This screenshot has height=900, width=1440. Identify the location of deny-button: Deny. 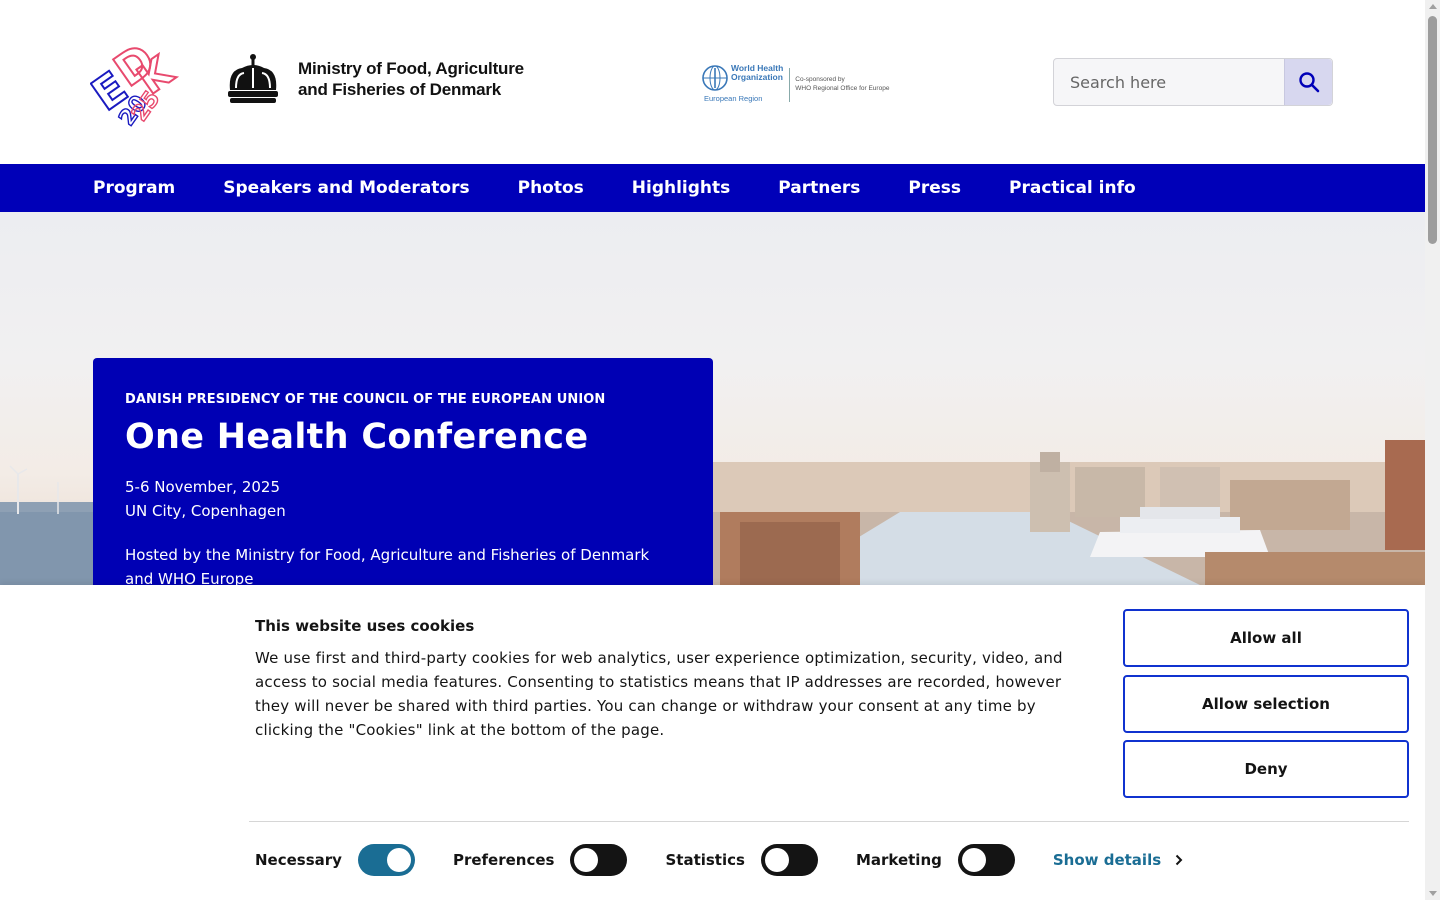
(1266, 769).